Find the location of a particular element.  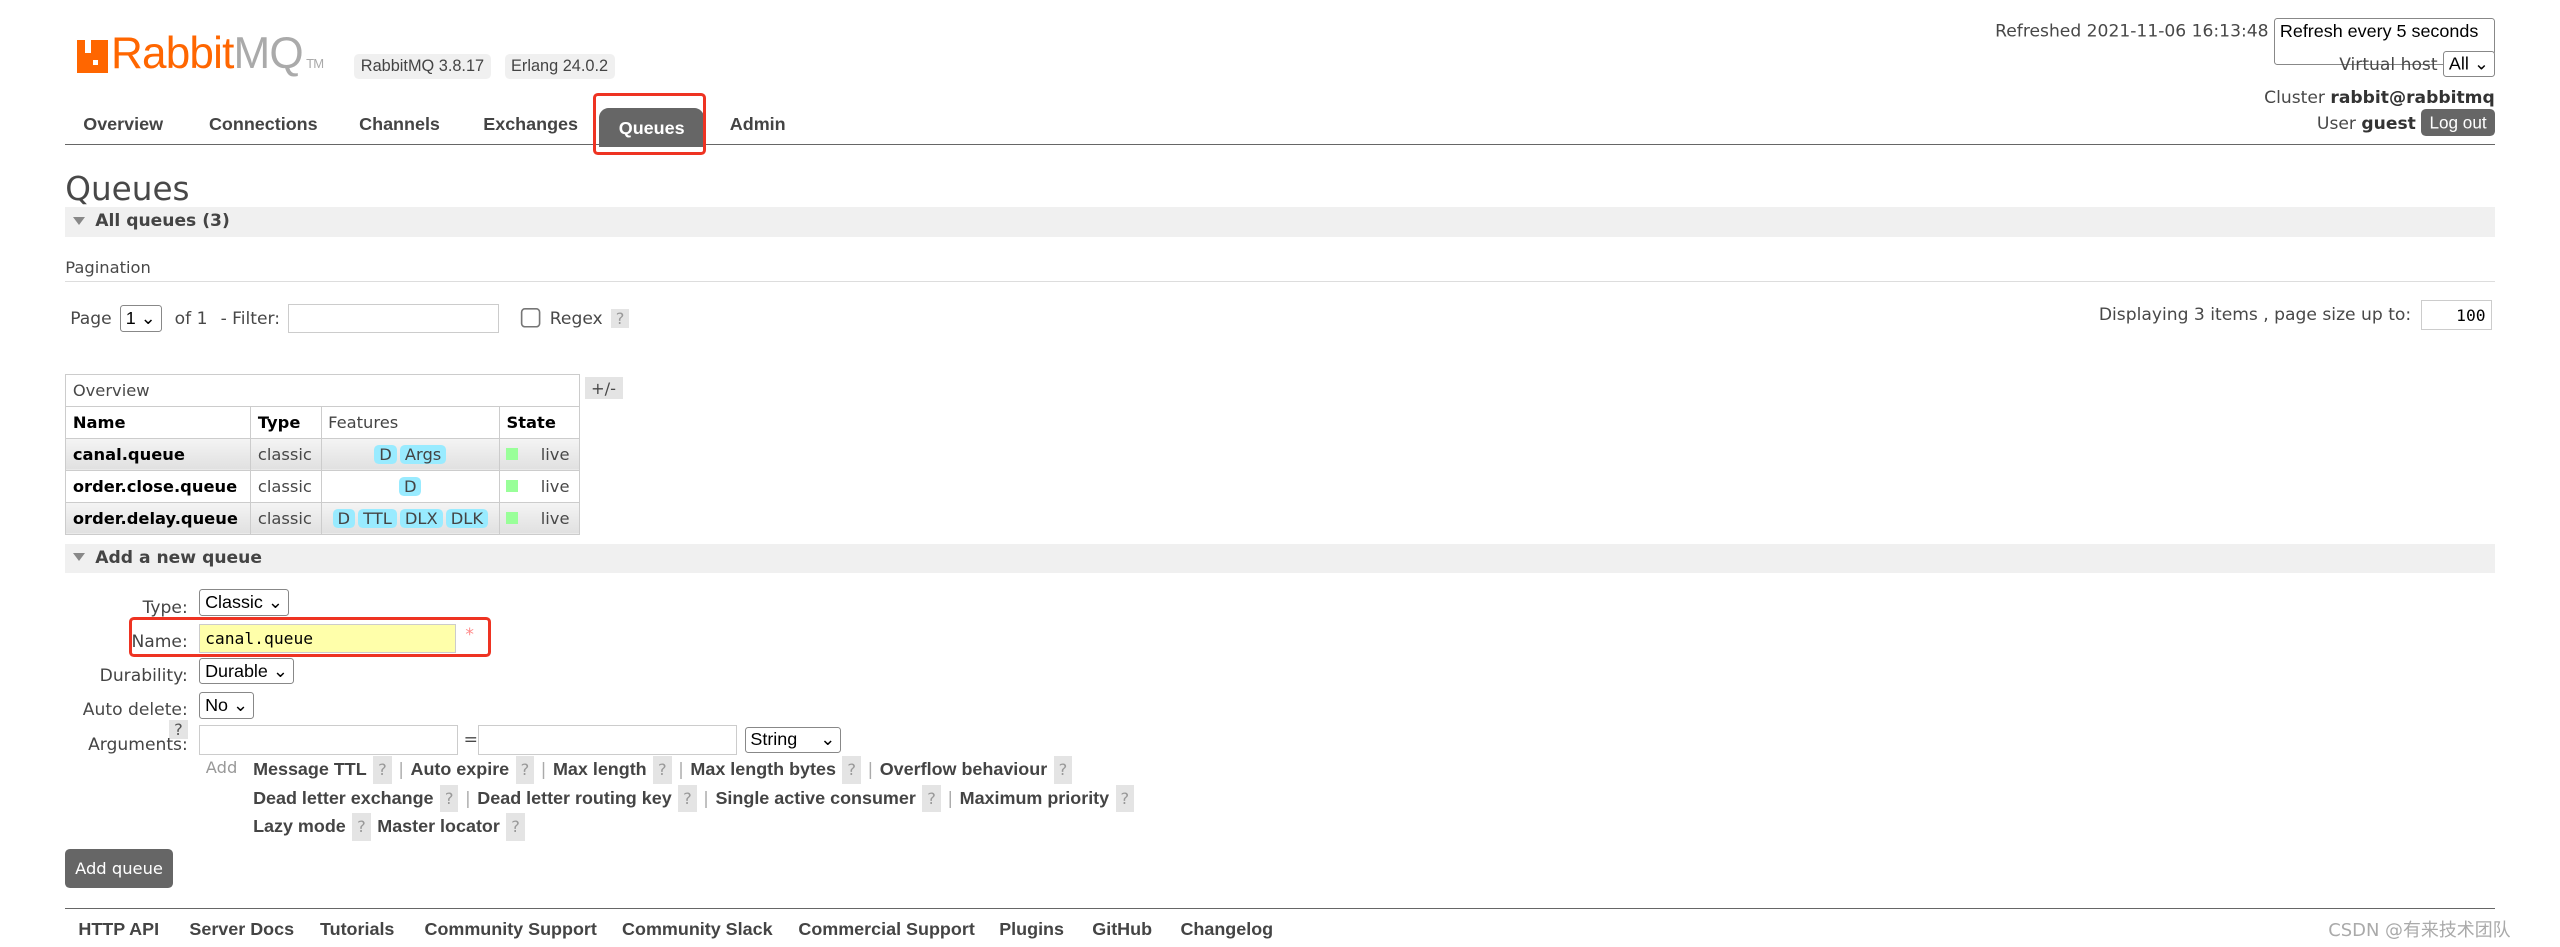

equals-sign: = is located at coordinates (471, 739).